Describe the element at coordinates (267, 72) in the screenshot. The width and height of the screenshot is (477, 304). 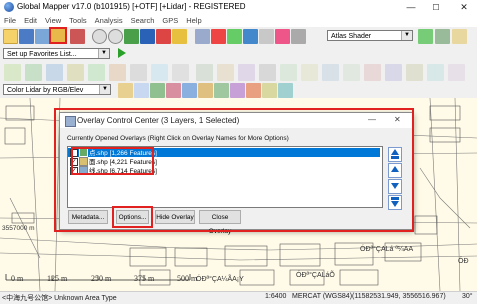
I see `split-tool-icon` at that location.